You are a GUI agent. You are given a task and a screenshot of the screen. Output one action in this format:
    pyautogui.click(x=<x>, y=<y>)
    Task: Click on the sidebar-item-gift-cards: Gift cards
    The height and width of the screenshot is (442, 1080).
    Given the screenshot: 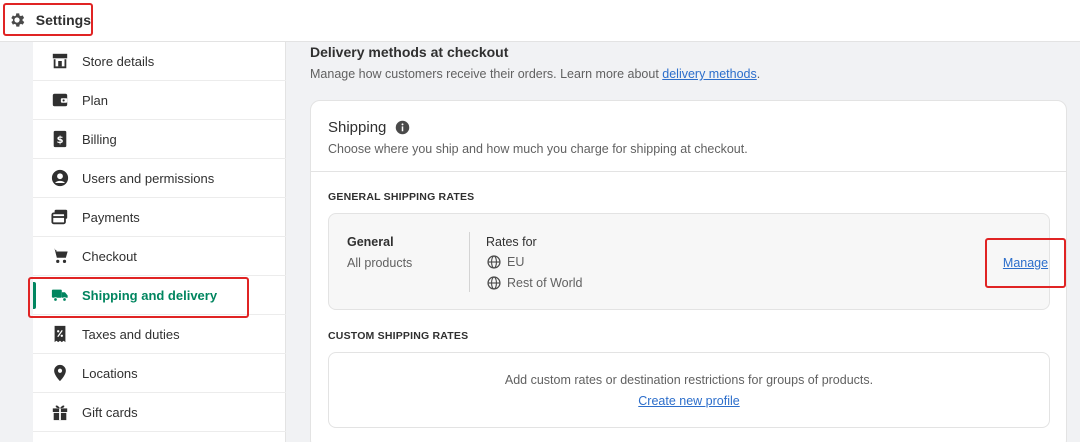 What is the action you would take?
    pyautogui.click(x=159, y=412)
    